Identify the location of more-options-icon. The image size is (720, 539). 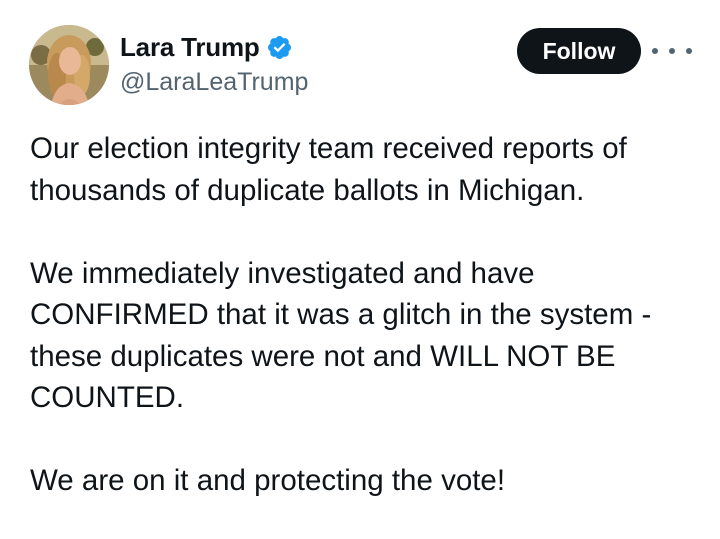
(672, 51).